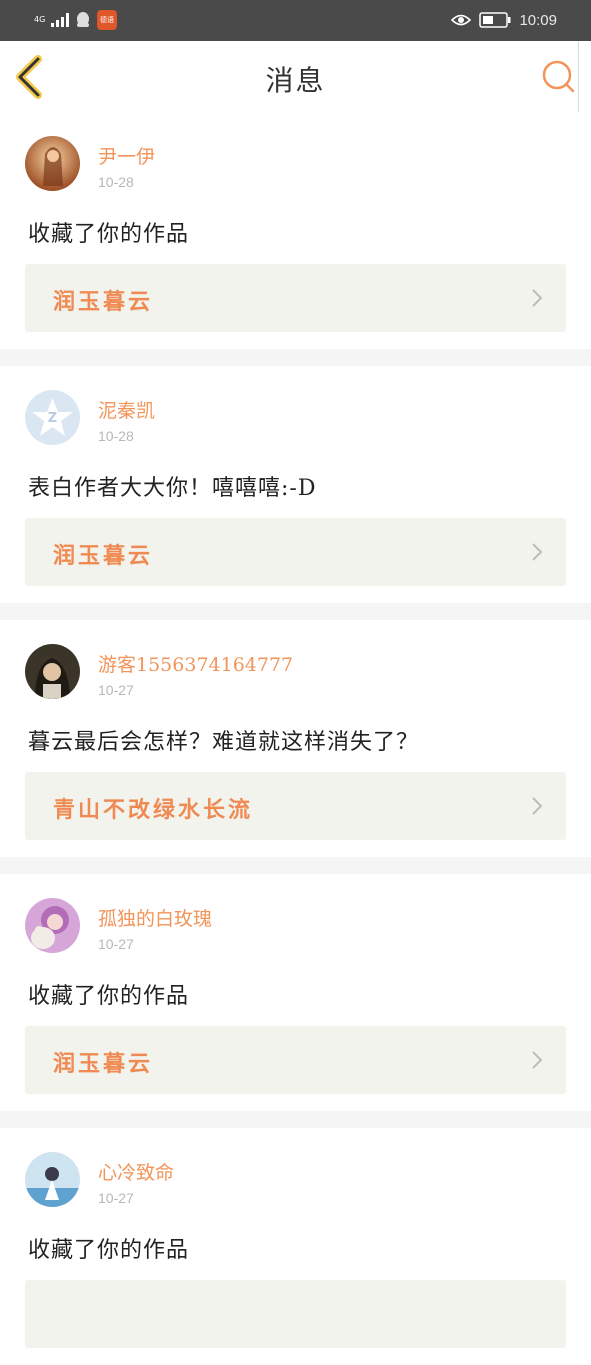 This screenshot has width=591, height=1365. Describe the element at coordinates (295, 1314) in the screenshot. I see `work-link` at that location.